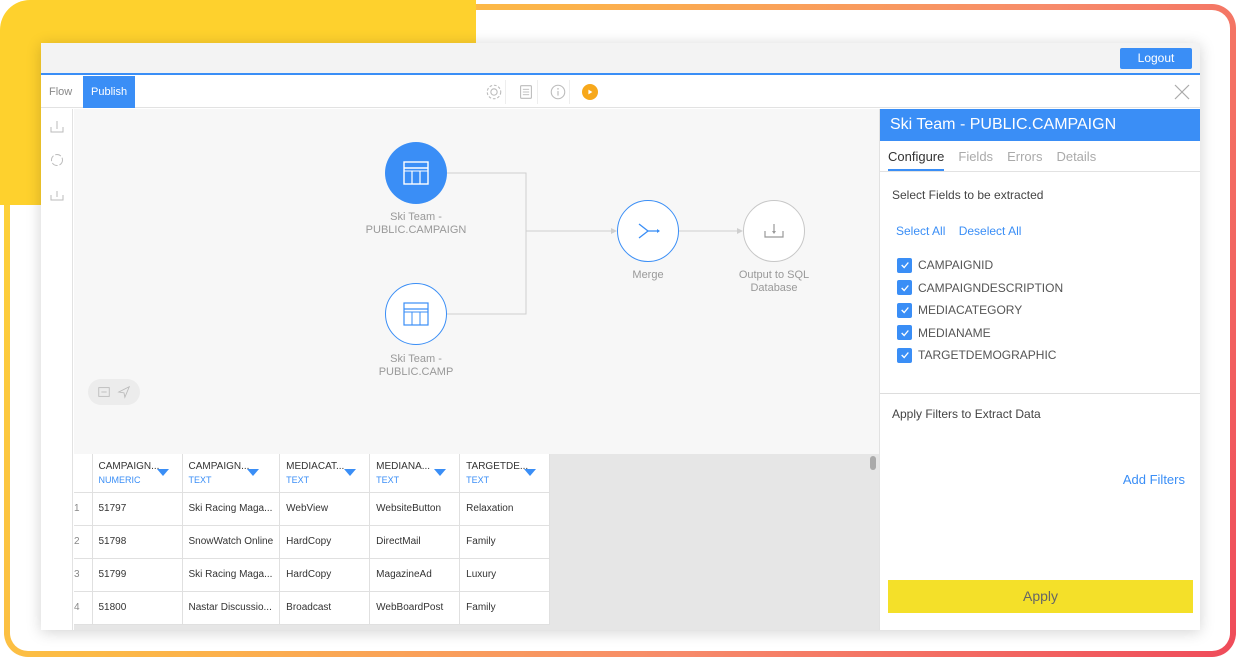 The height and width of the screenshot is (661, 1240). Describe the element at coordinates (987, 355) in the screenshot. I see `field-label: TARGETDEMOGRAPHIC` at that location.